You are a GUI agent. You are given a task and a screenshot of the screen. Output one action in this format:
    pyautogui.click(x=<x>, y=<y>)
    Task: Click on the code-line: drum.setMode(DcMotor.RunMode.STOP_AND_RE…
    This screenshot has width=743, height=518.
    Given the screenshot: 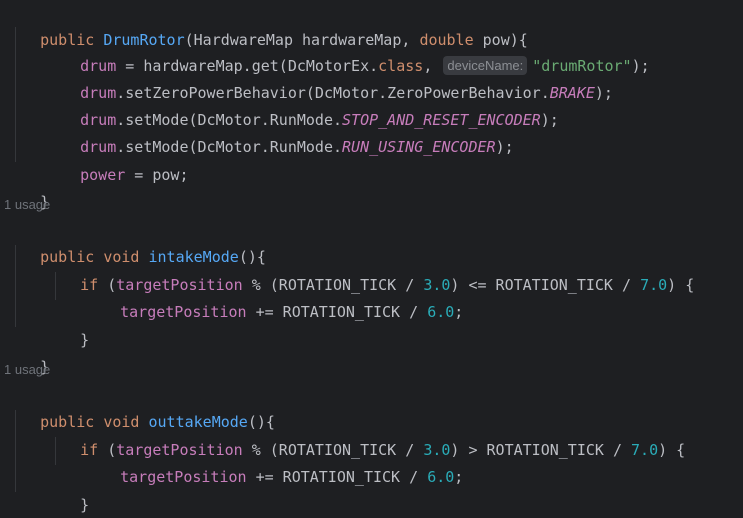 What is the action you would take?
    pyautogui.click(x=371, y=104)
    